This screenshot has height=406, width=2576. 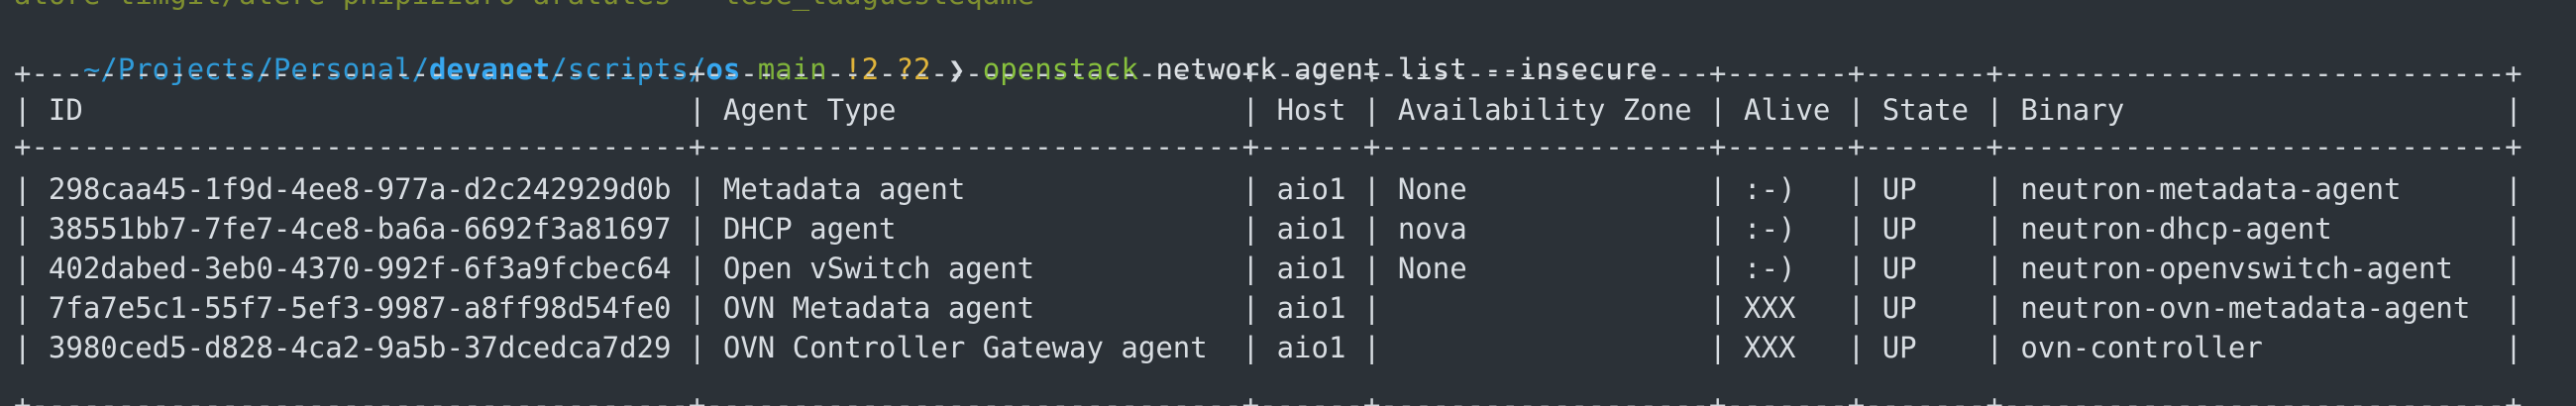 What do you see at coordinates (2254, 308) in the screenshot?
I see `table-cell: neutron-ovn-metadata-agent` at bounding box center [2254, 308].